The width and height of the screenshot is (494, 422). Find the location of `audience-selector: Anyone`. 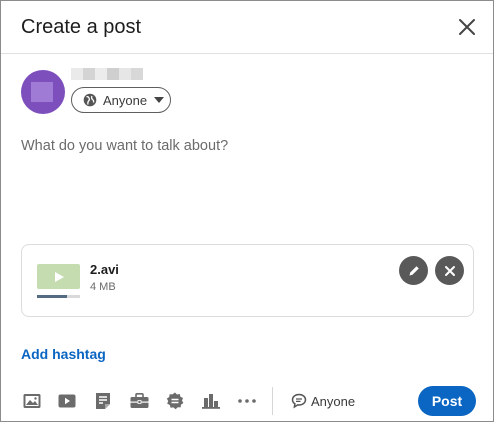

audience-selector: Anyone is located at coordinates (121, 100).